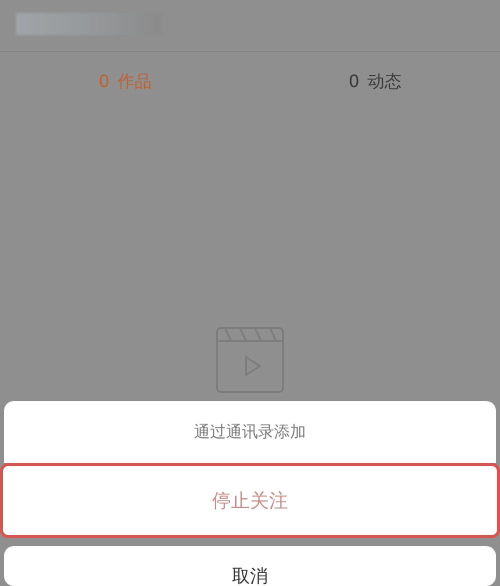  What do you see at coordinates (375, 81) in the screenshot?
I see `profile-tab: 0 动态` at bounding box center [375, 81].